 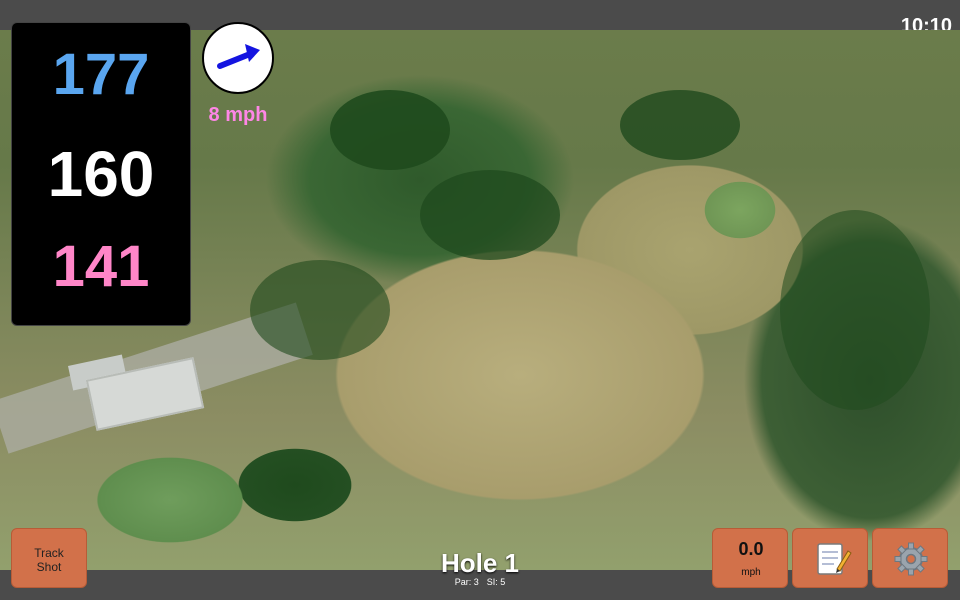 I want to click on gear-icon, so click(x=911, y=559).